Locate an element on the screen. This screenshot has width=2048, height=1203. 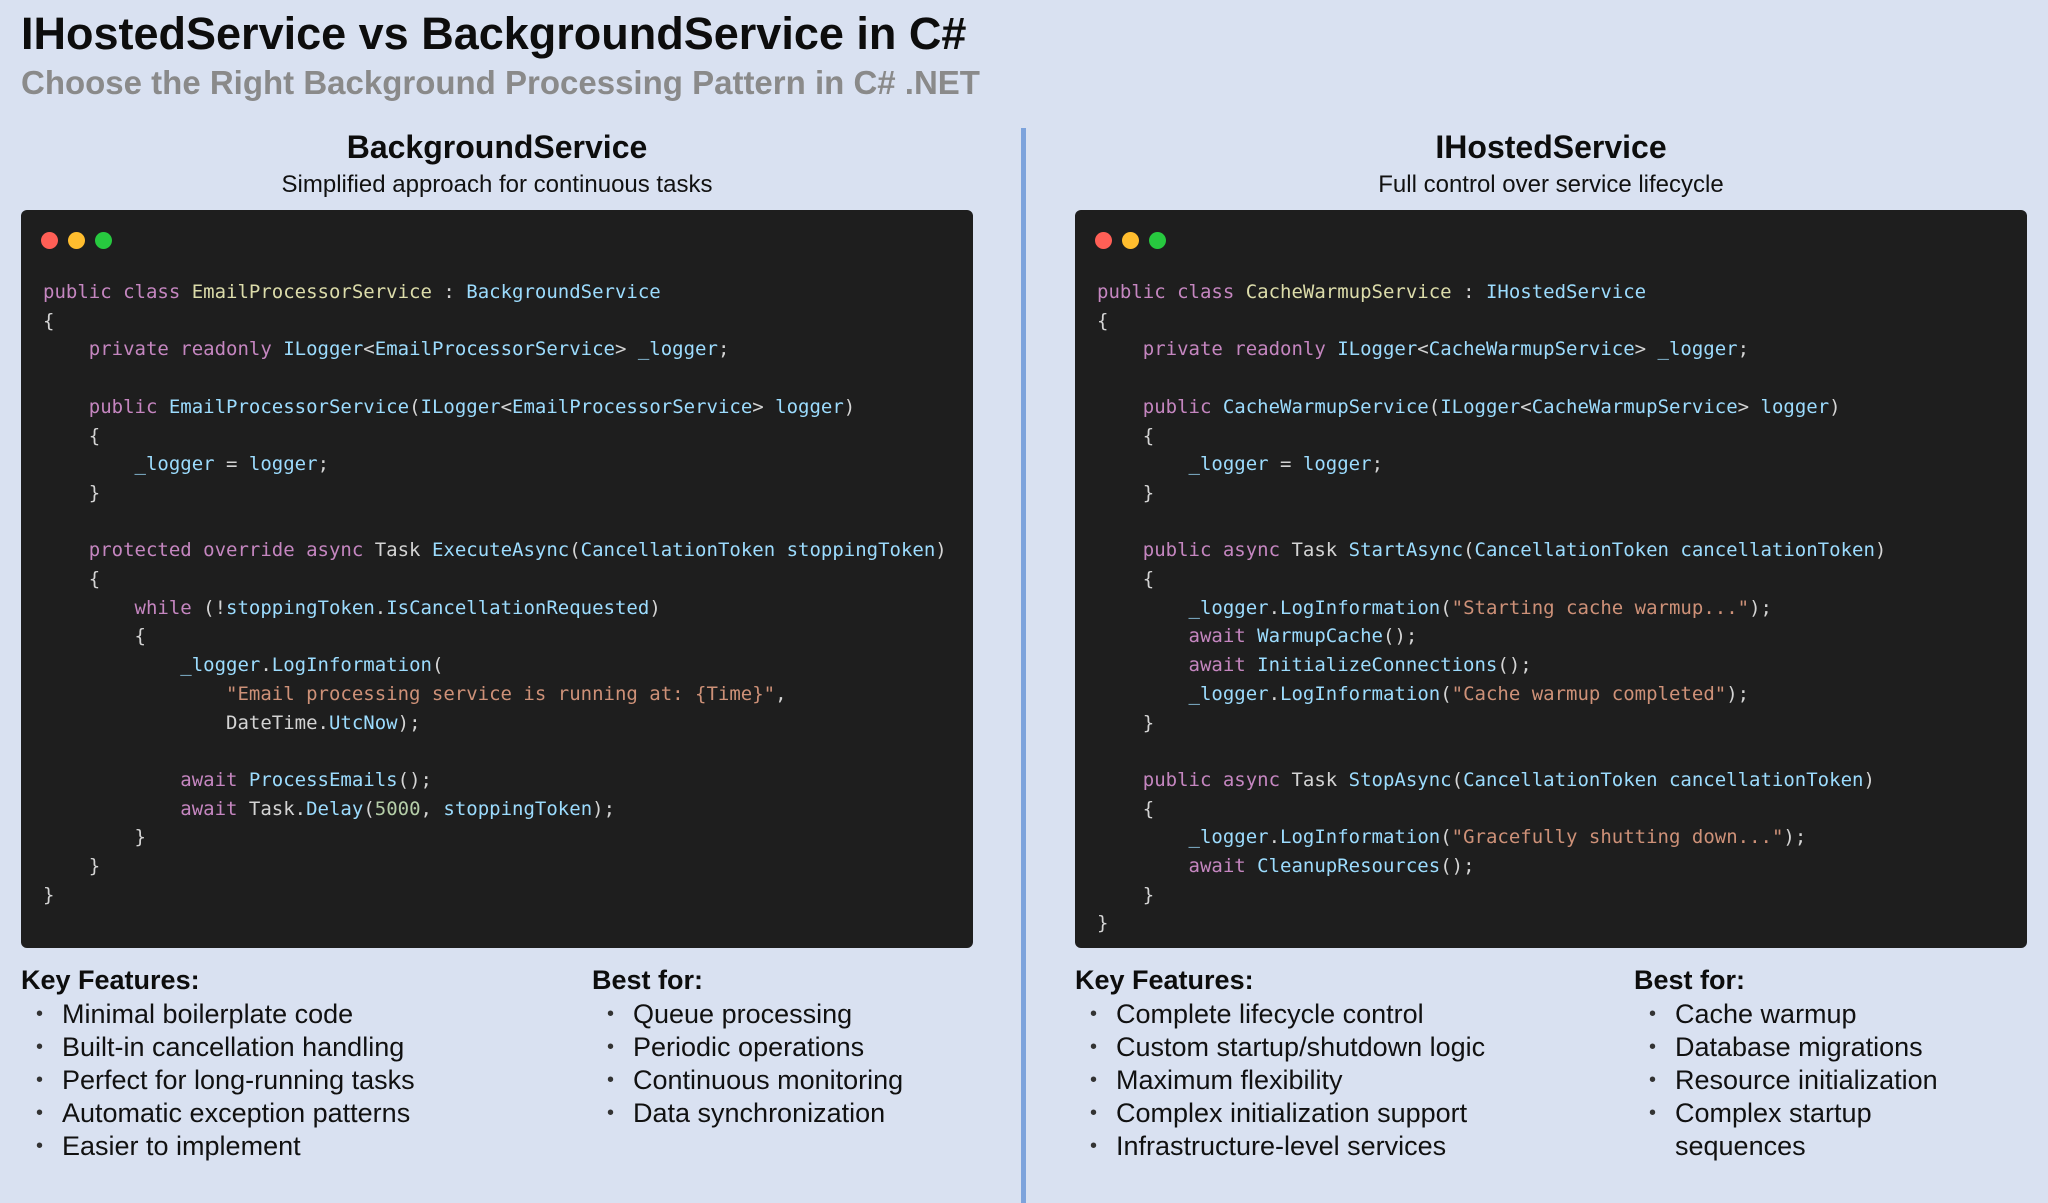
list-item: Queue processing is located at coordinates (747, 1014).